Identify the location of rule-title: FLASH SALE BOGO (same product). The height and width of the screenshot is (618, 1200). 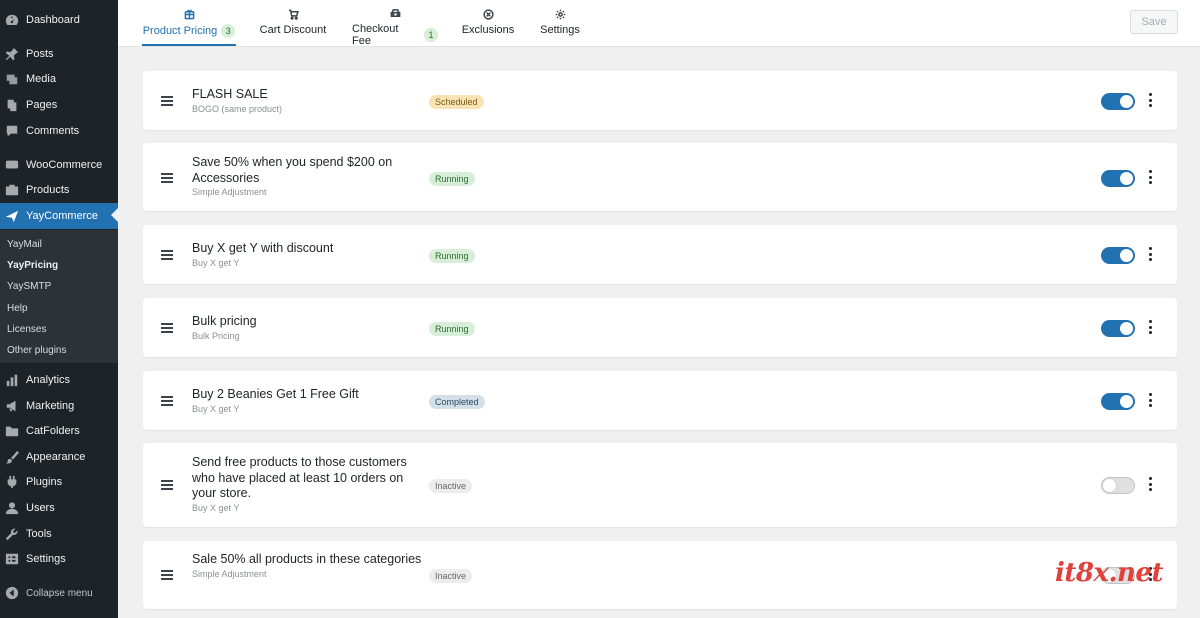
(307, 101).